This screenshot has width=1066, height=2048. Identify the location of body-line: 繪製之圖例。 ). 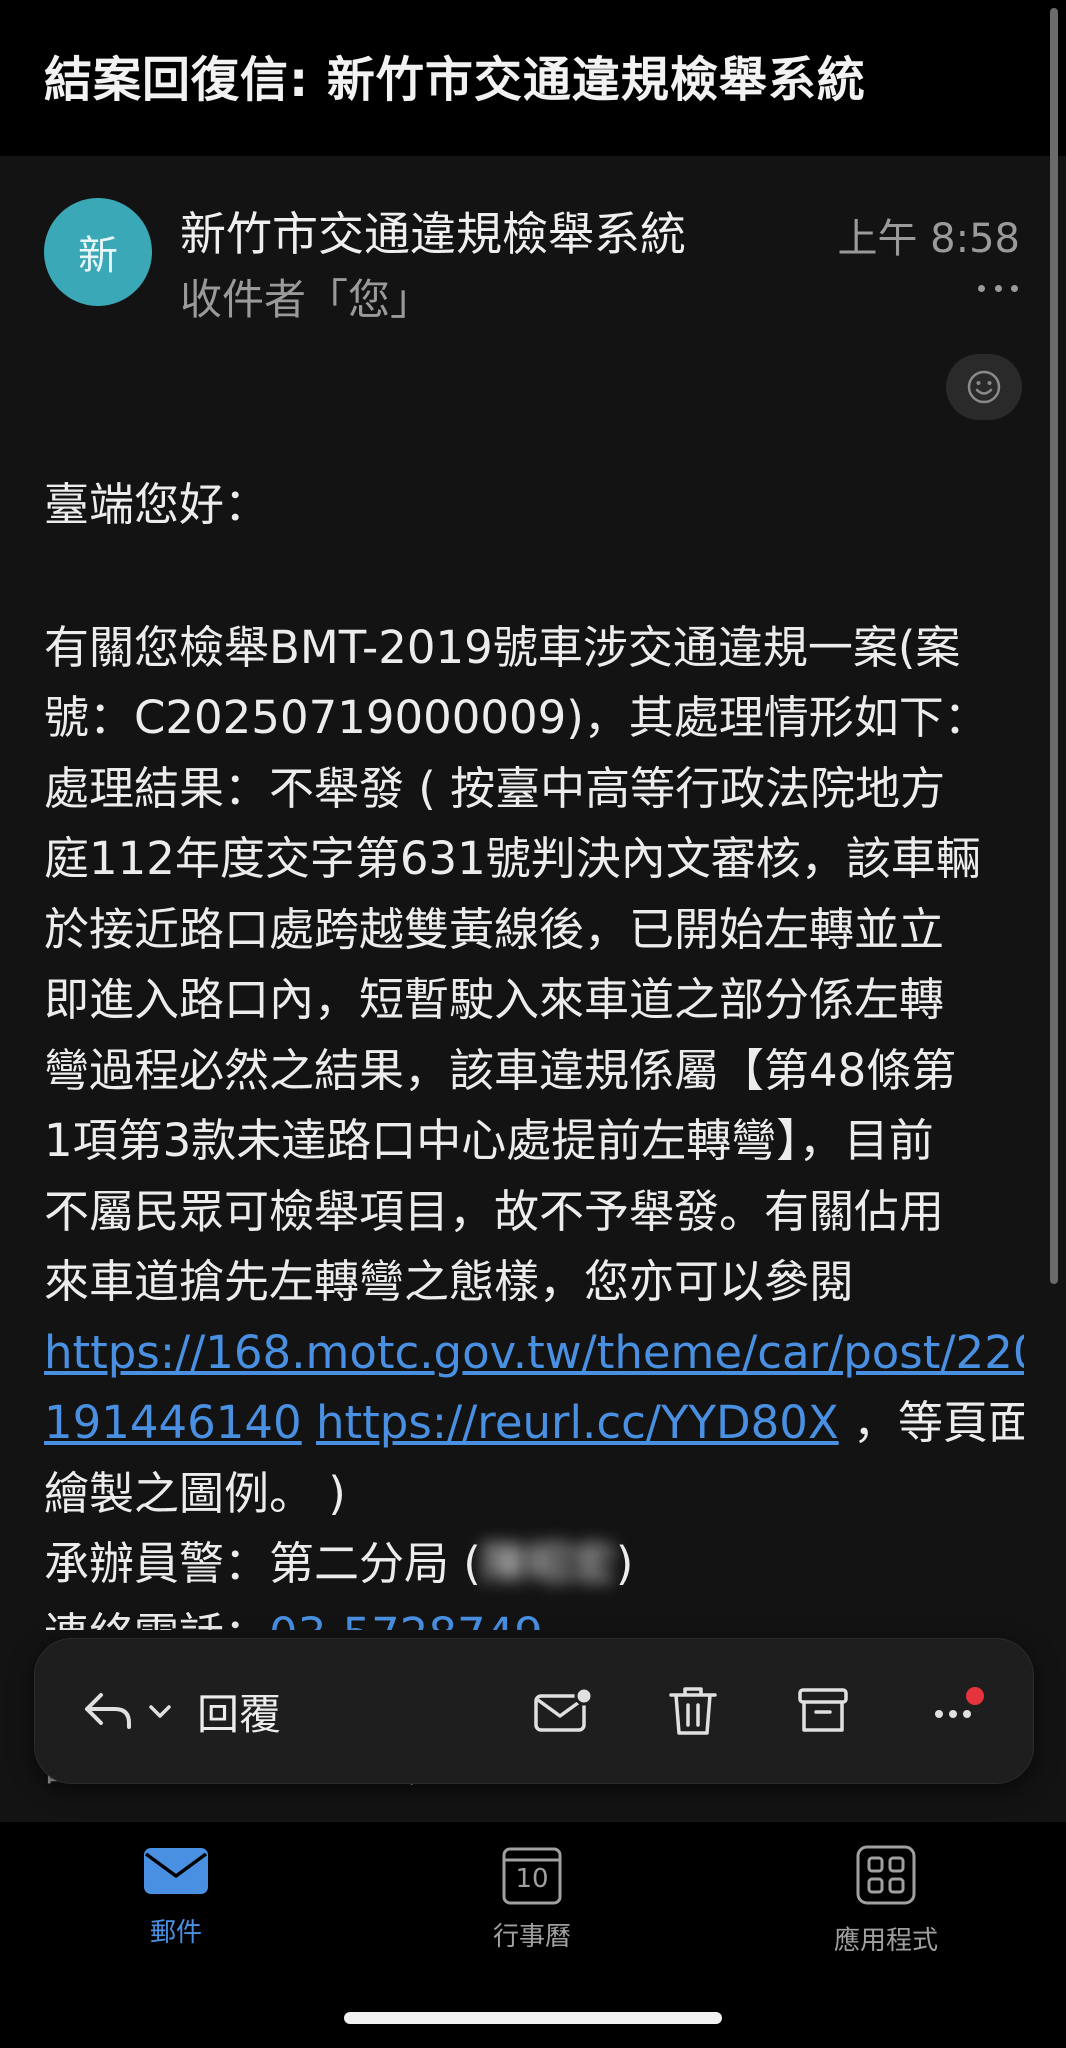
(195, 1493).